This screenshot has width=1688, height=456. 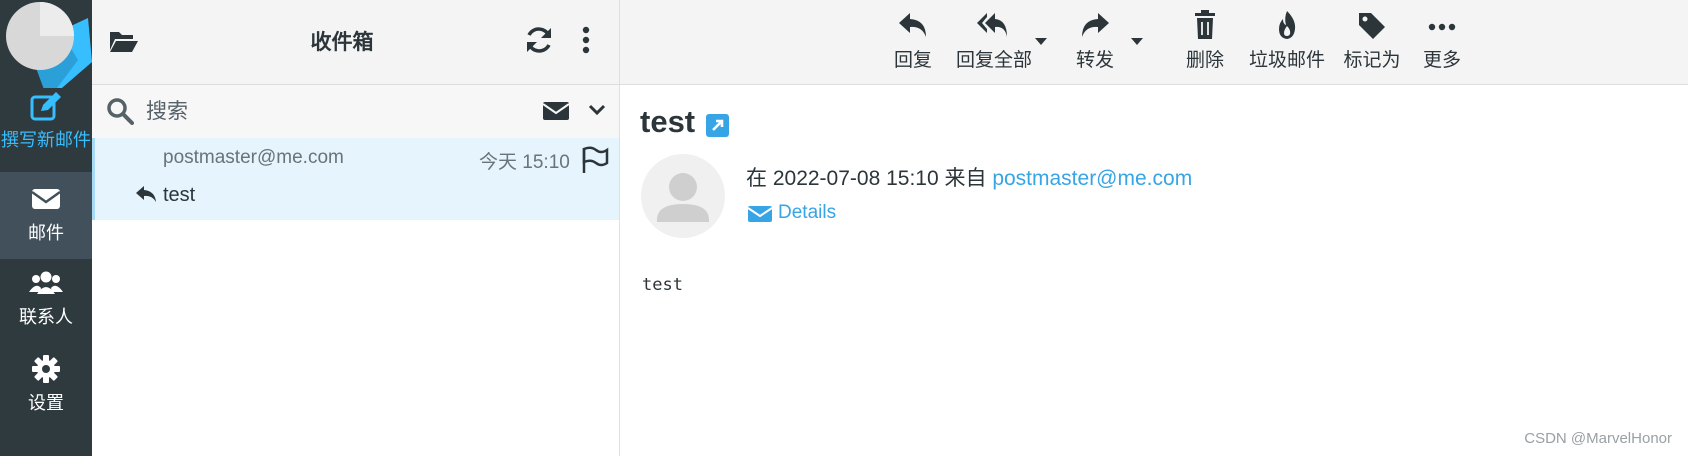 What do you see at coordinates (524, 162) in the screenshot?
I see `message-date: 今天 15:10` at bounding box center [524, 162].